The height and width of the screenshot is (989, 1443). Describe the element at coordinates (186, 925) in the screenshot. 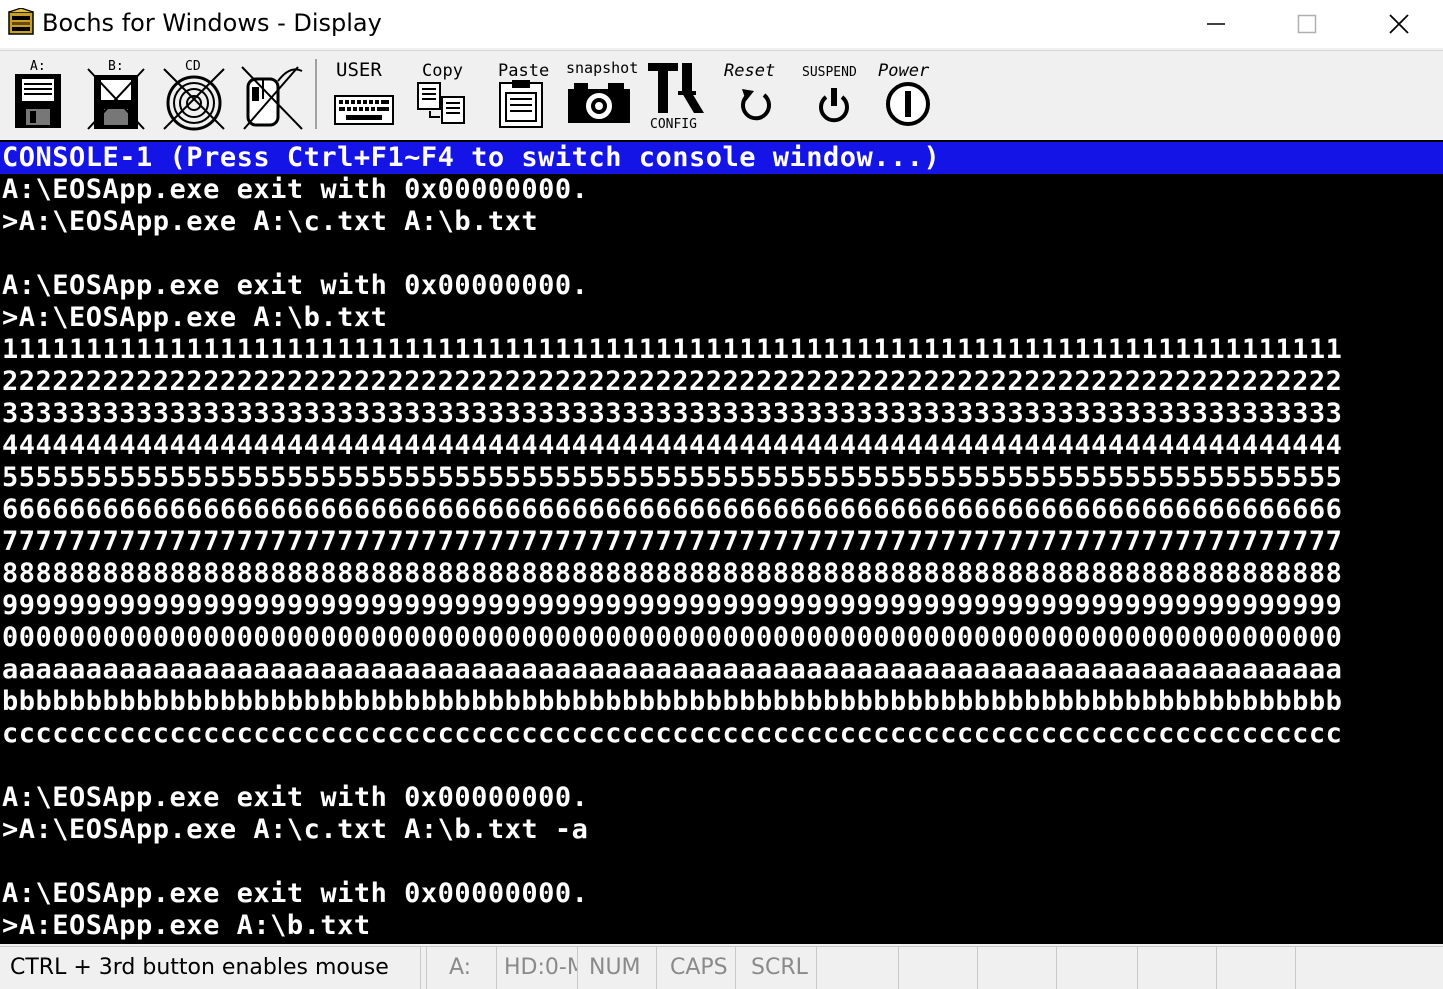

I see `console-line: >A:EOSApp.exe A:\b.txt` at that location.